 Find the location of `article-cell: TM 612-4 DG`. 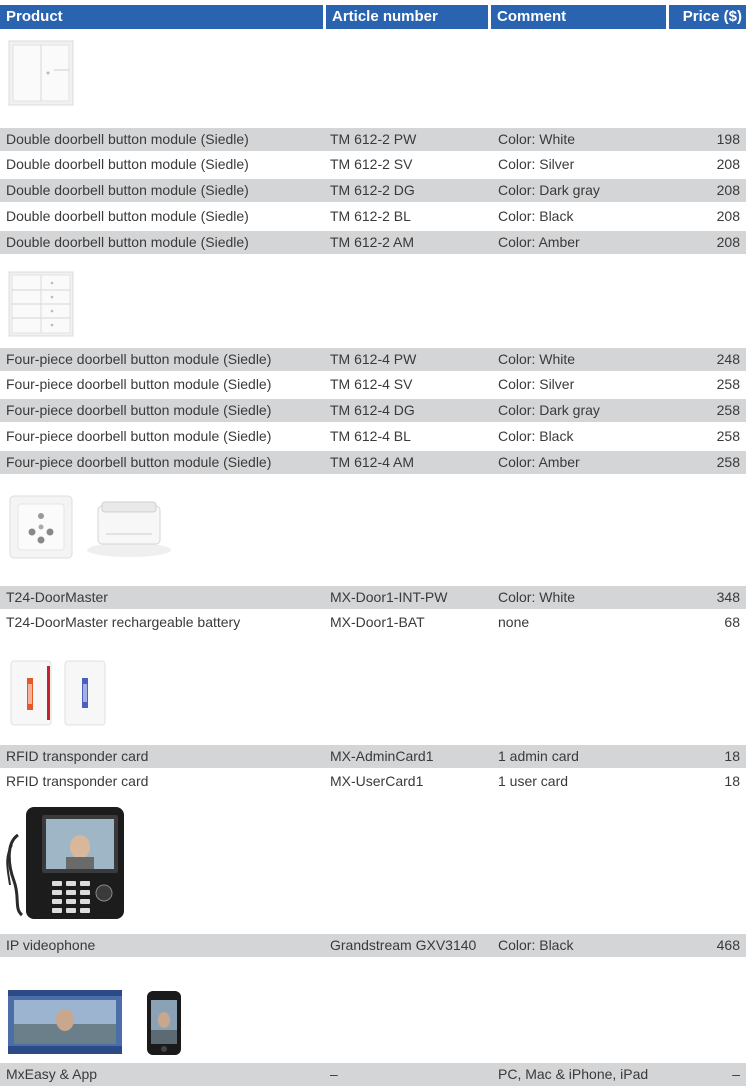

article-cell: TM 612-4 DG is located at coordinates (372, 410).